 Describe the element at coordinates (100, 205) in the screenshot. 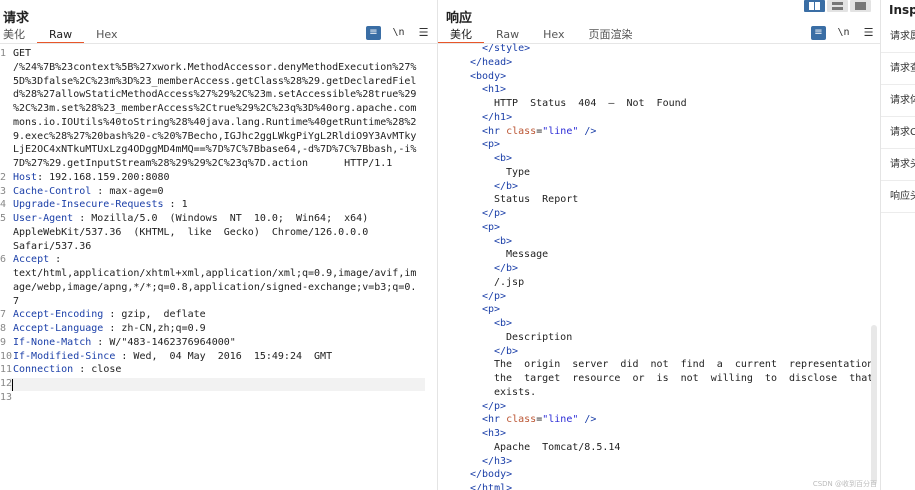

I see `header-line: Upgrade-Insecure-Requests : 1` at that location.